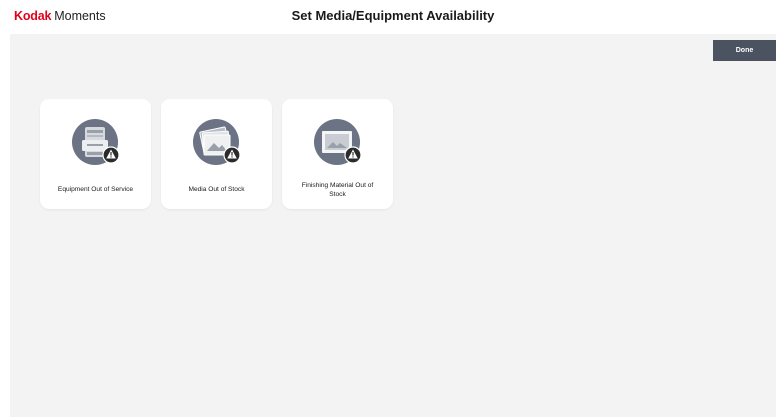  I want to click on tile-finishing-material-out-of-stock: Finishing Material Out of Stock, so click(337, 154).